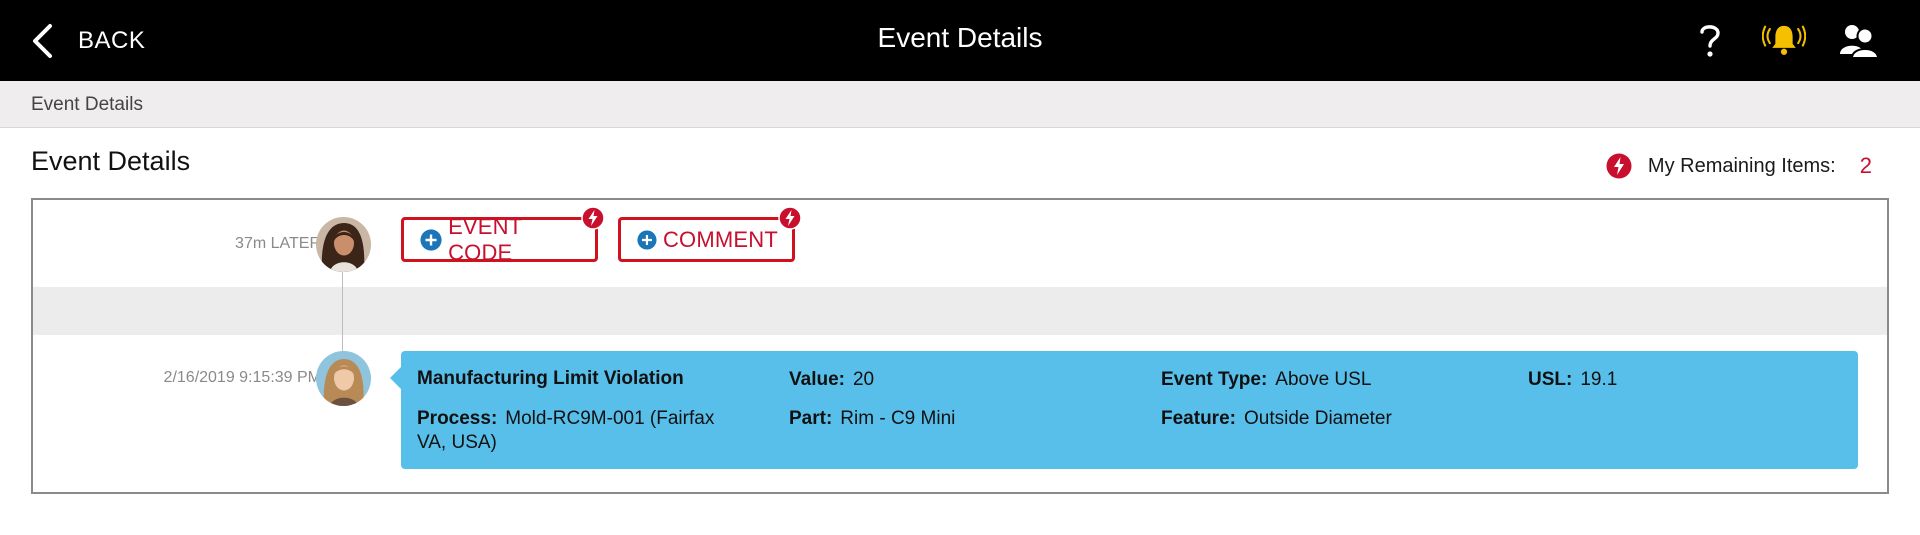  Describe the element at coordinates (395, 378) in the screenshot. I see `card-pointer` at that location.